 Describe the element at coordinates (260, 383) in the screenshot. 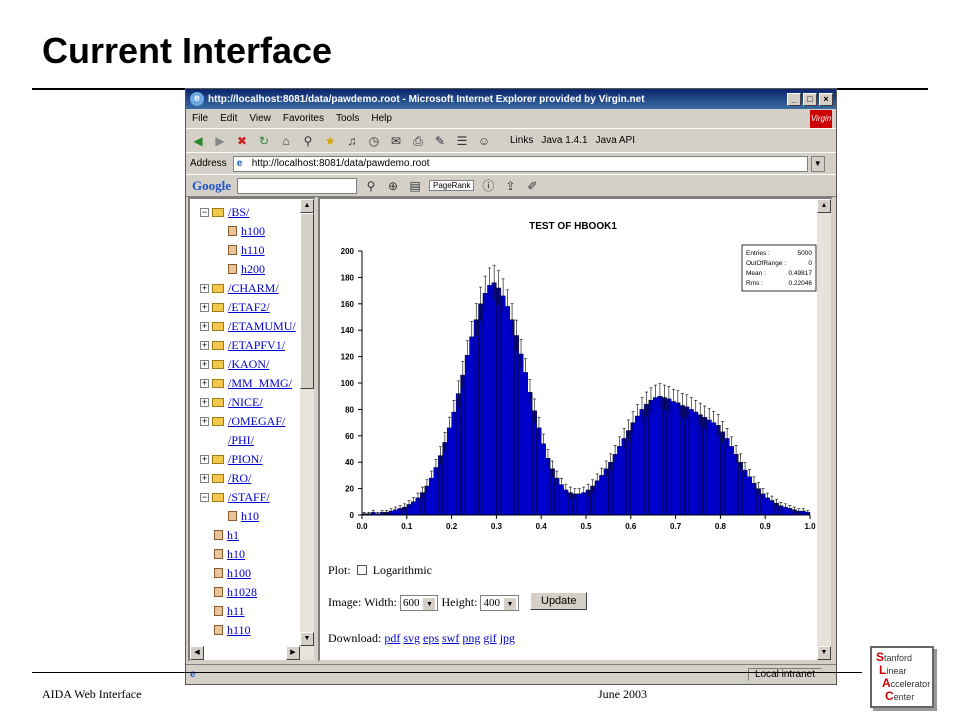

I see `tree-folder-link: /MM_MMG/` at that location.